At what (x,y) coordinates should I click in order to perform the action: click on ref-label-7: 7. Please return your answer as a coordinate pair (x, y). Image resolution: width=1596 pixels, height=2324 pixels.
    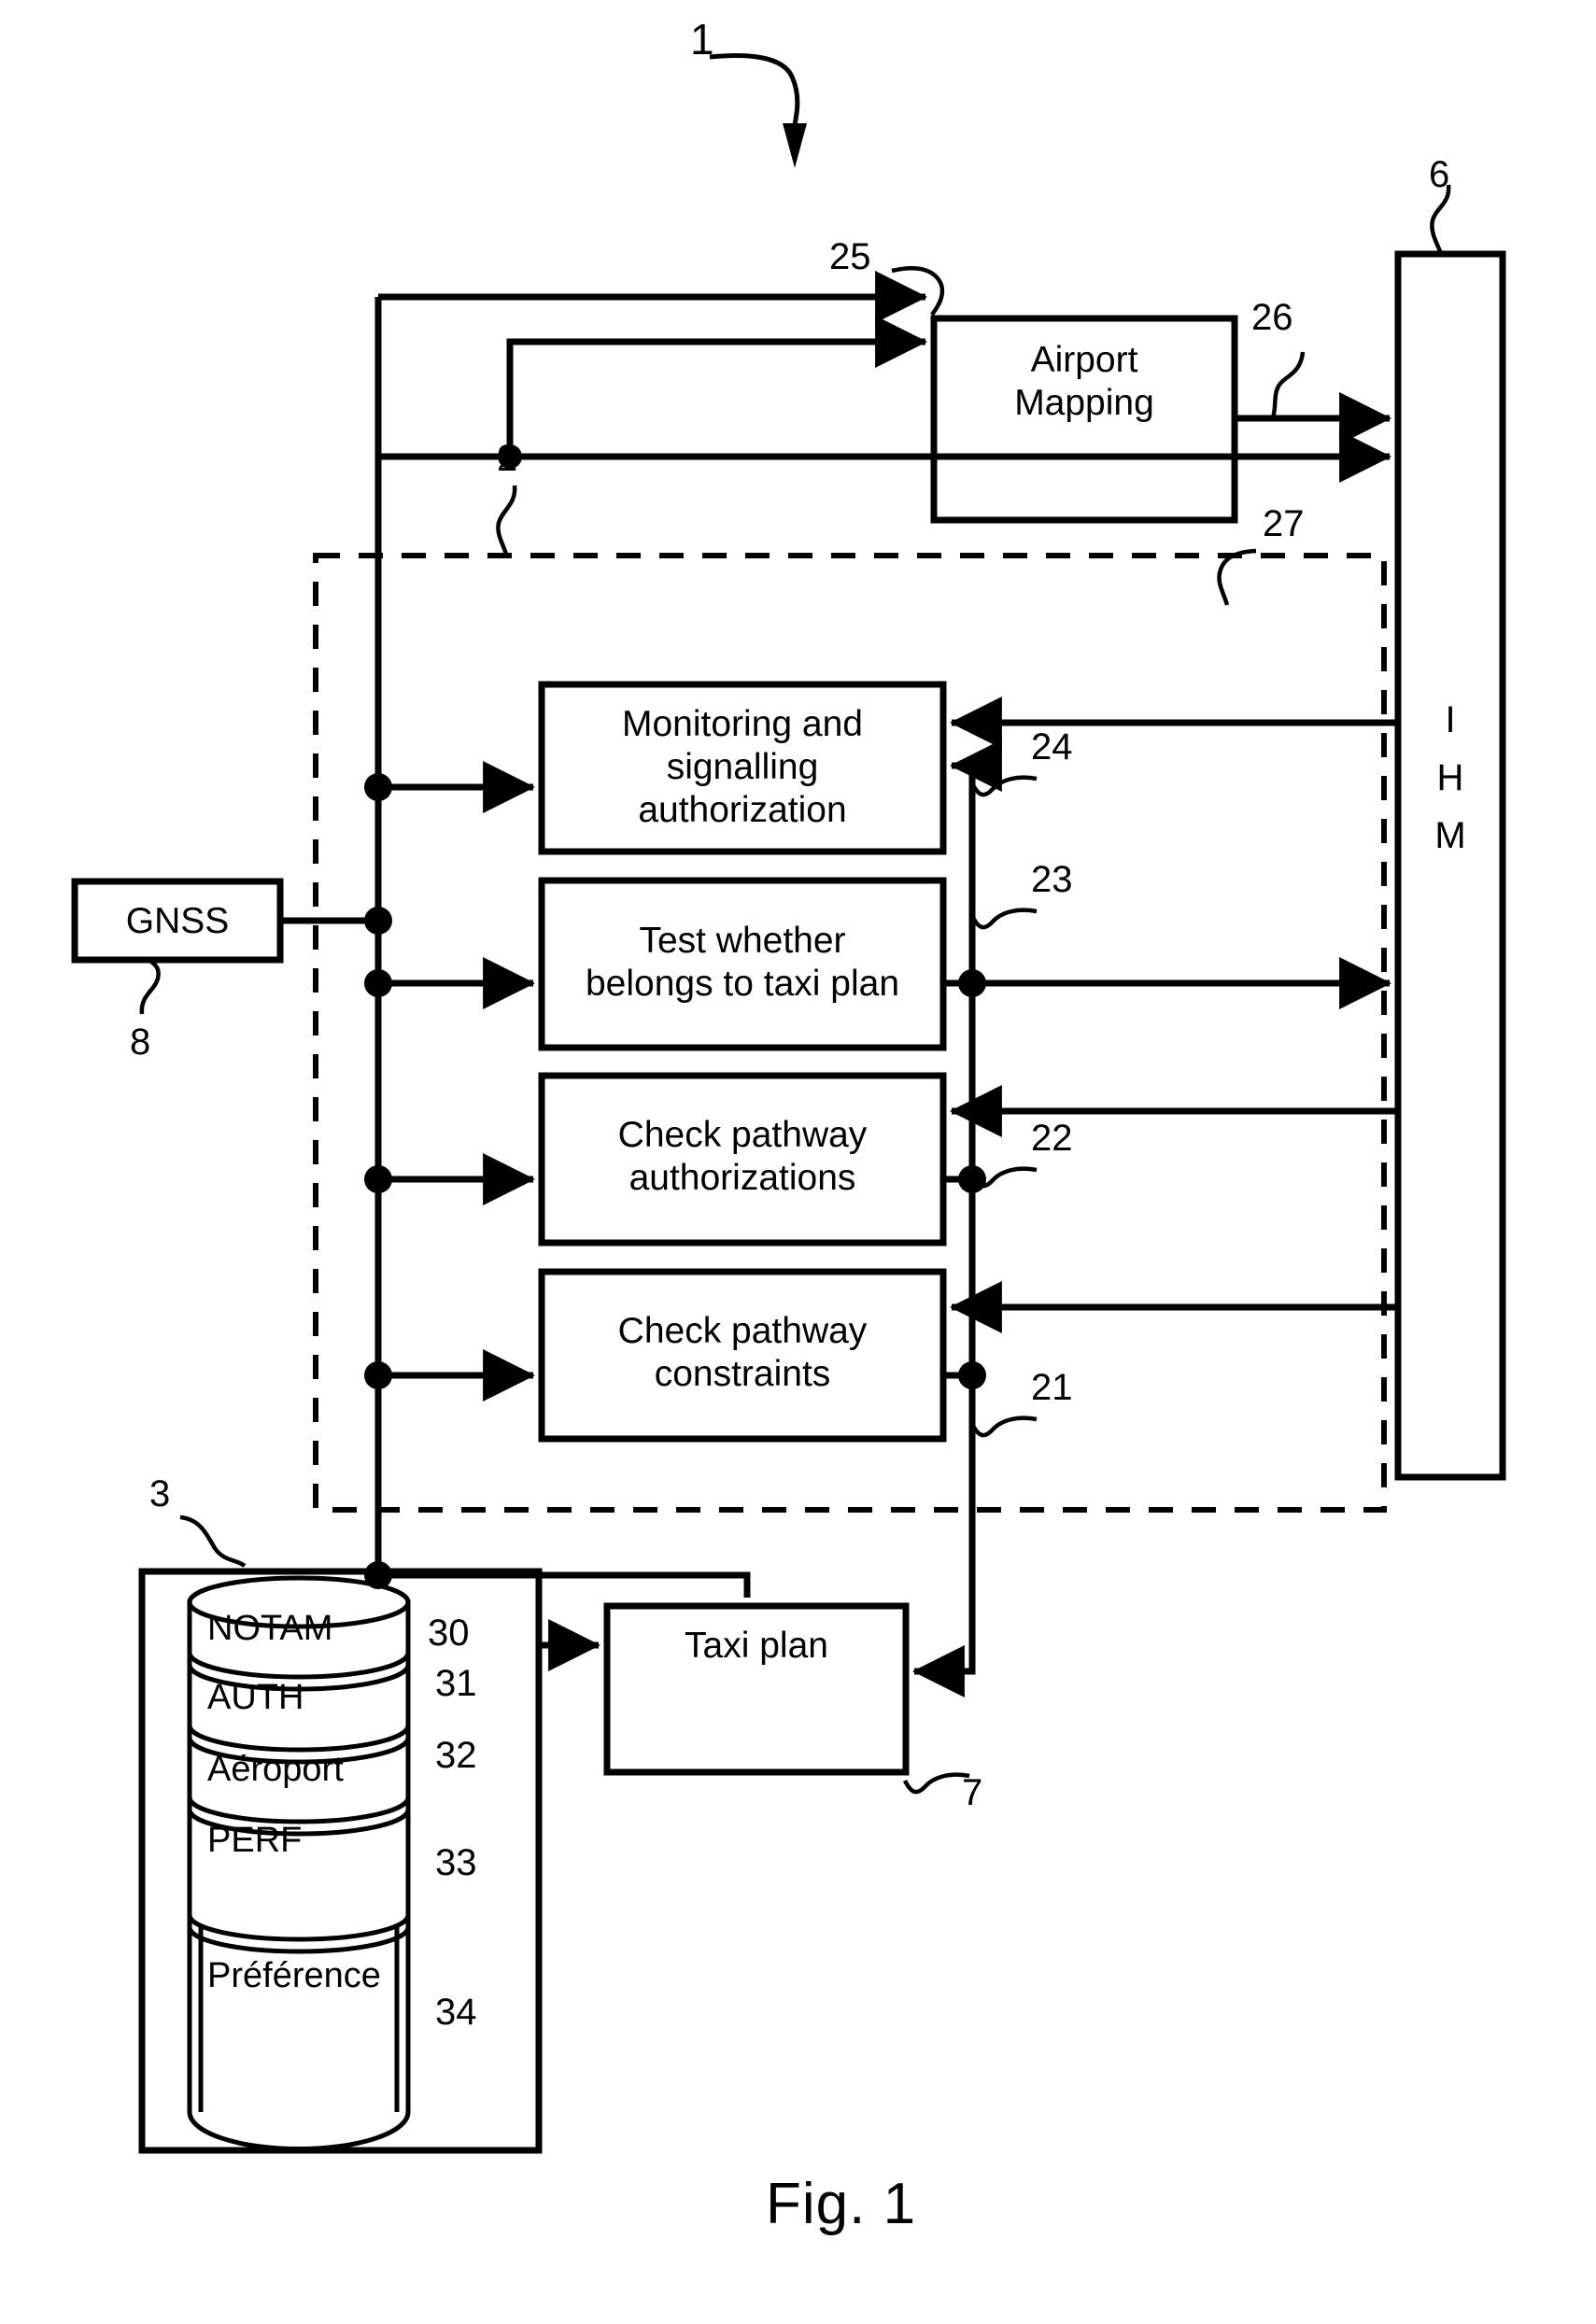
    Looking at the image, I should click on (972, 1792).